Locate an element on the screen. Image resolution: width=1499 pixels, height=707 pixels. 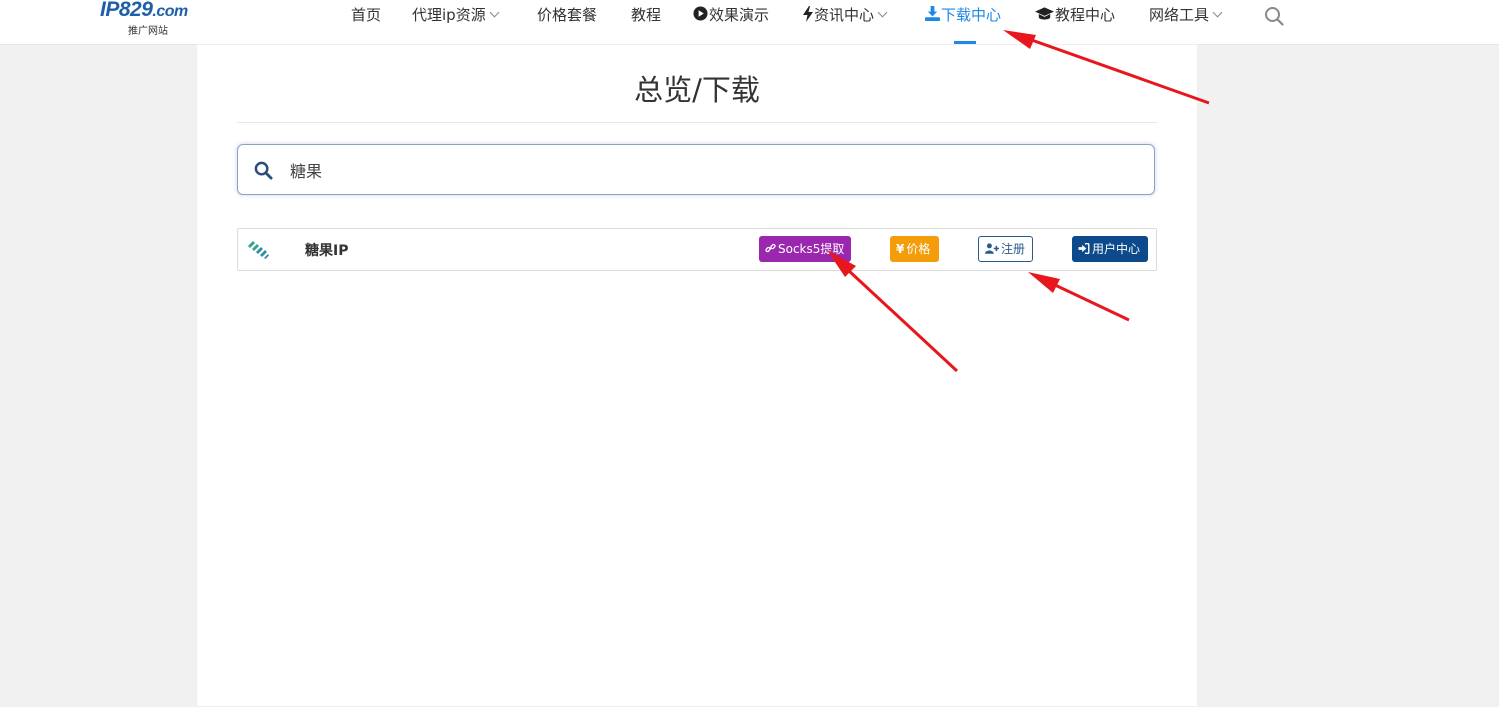
logo-text: IP829.com is located at coordinates (144, 10).